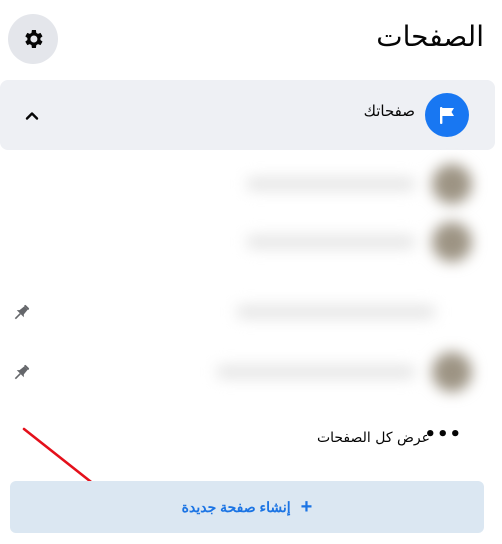  I want to click on chevron-up-icon, so click(32, 116).